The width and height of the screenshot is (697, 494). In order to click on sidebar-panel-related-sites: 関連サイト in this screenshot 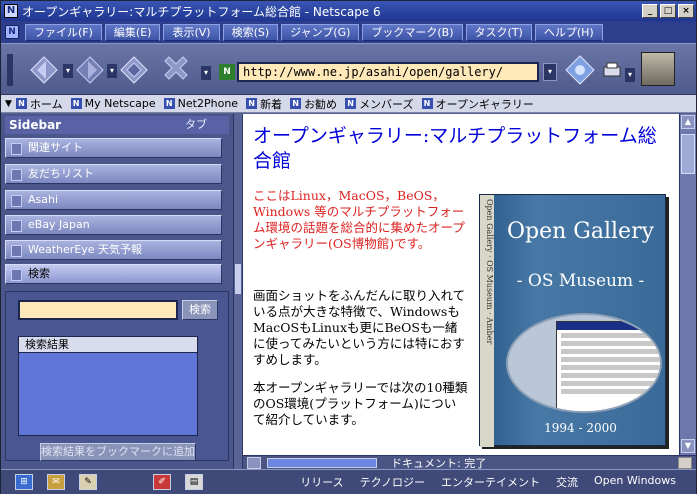, I will do `click(113, 148)`.